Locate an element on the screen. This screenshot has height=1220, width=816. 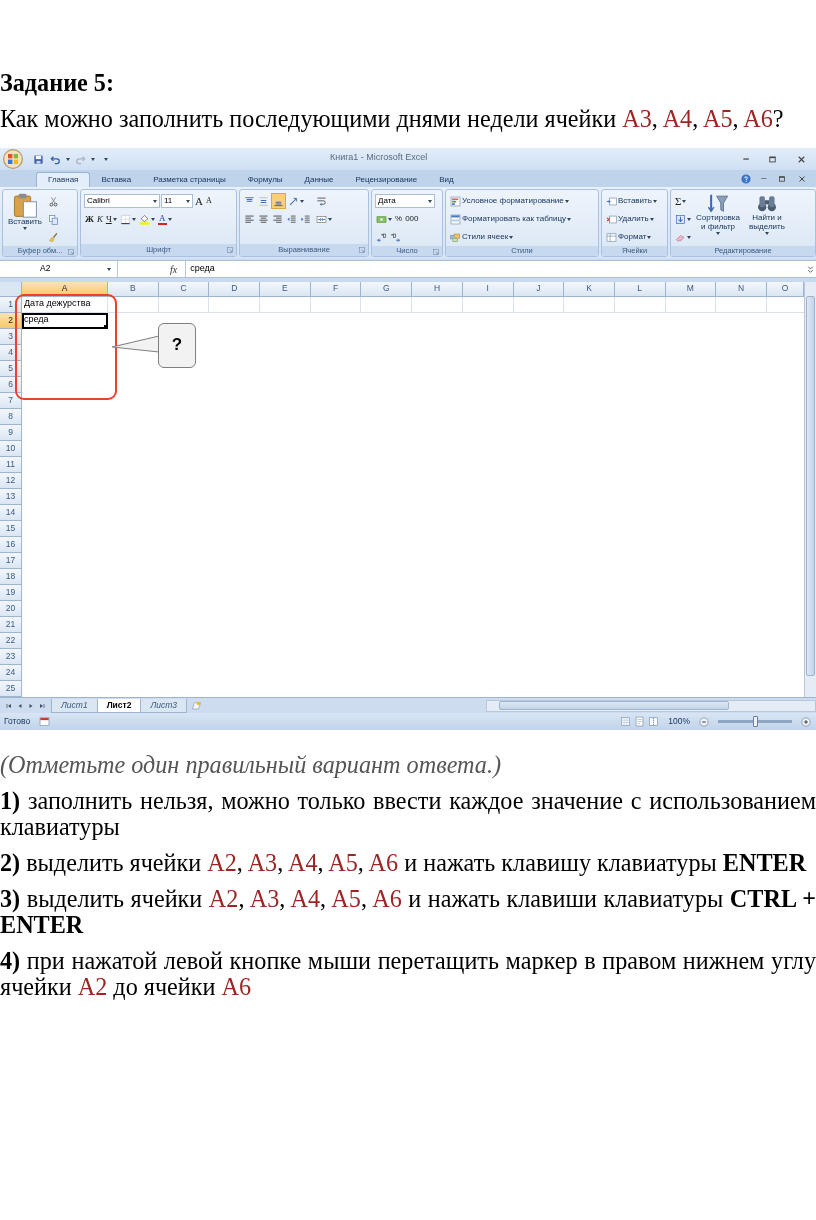
round-logo-icon is located at coordinates (13, 159).